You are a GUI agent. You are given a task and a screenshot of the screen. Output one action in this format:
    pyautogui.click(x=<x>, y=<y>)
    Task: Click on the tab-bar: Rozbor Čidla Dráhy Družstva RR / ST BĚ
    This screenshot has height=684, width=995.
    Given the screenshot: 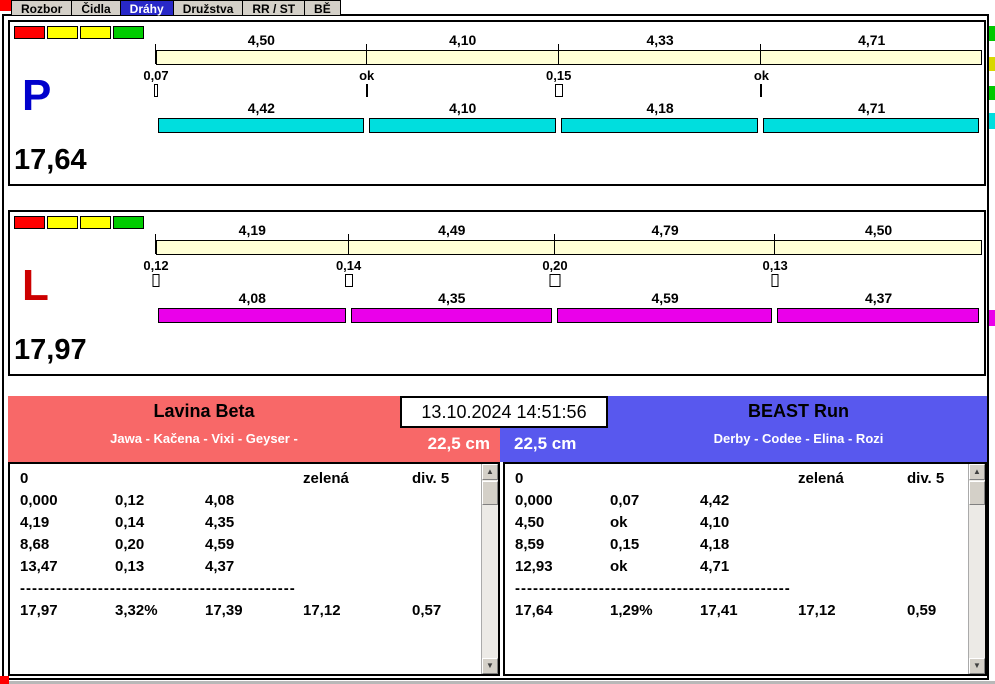 What is the action you would take?
    pyautogui.click(x=176, y=8)
    